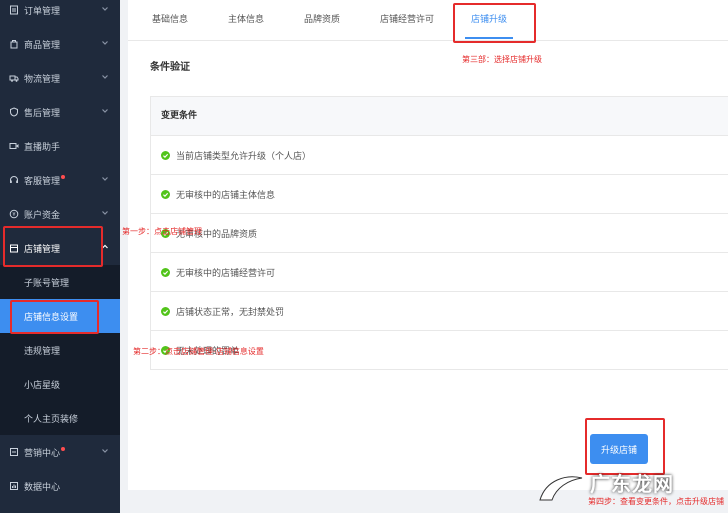 This screenshot has height=513, width=728. I want to click on annotation-box-store-info, so click(54, 317).